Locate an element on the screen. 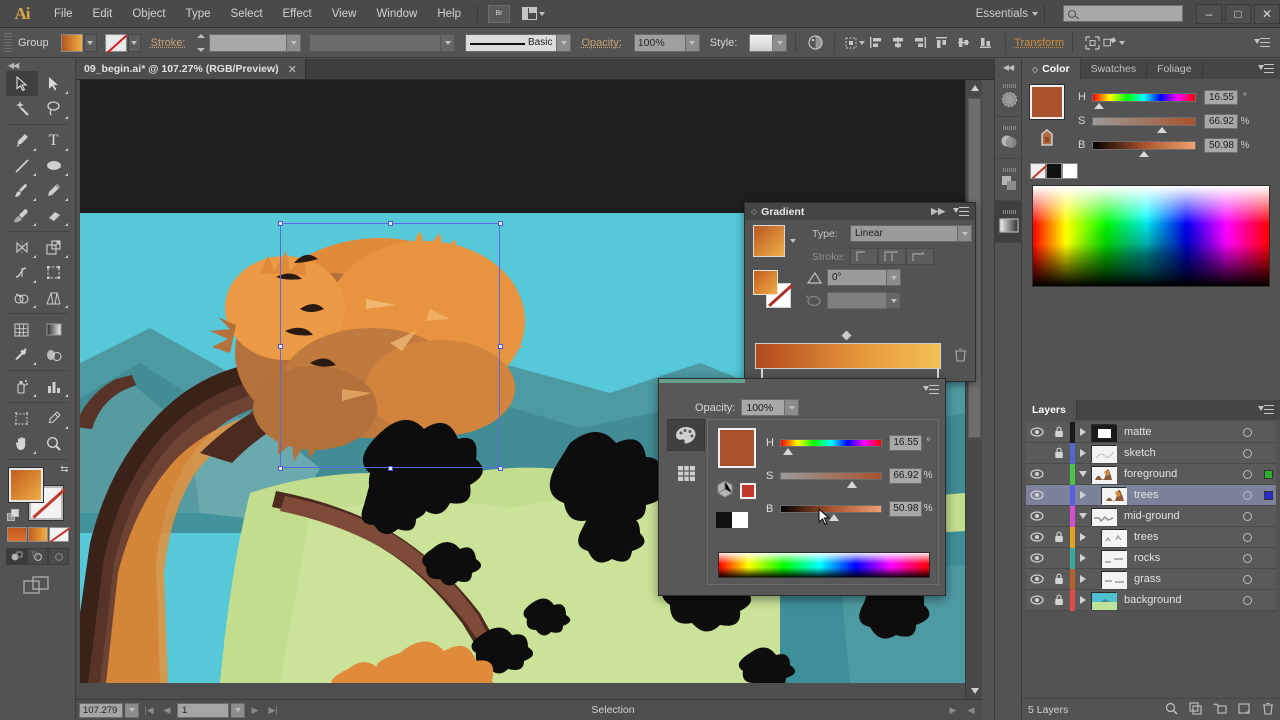 The height and width of the screenshot is (720, 1280). blob-brush-tool is located at coordinates (22, 215).